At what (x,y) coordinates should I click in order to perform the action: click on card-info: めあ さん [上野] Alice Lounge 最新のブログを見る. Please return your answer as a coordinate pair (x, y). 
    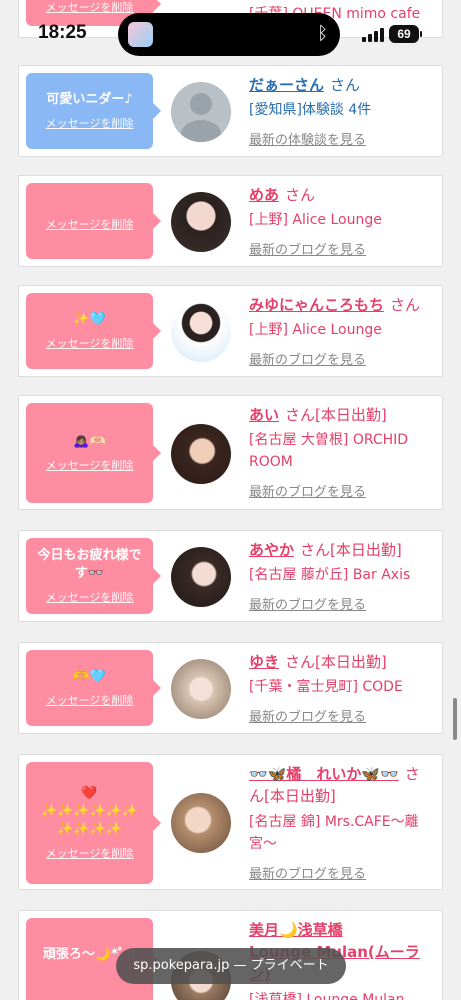
    Looking at the image, I should click on (341, 221).